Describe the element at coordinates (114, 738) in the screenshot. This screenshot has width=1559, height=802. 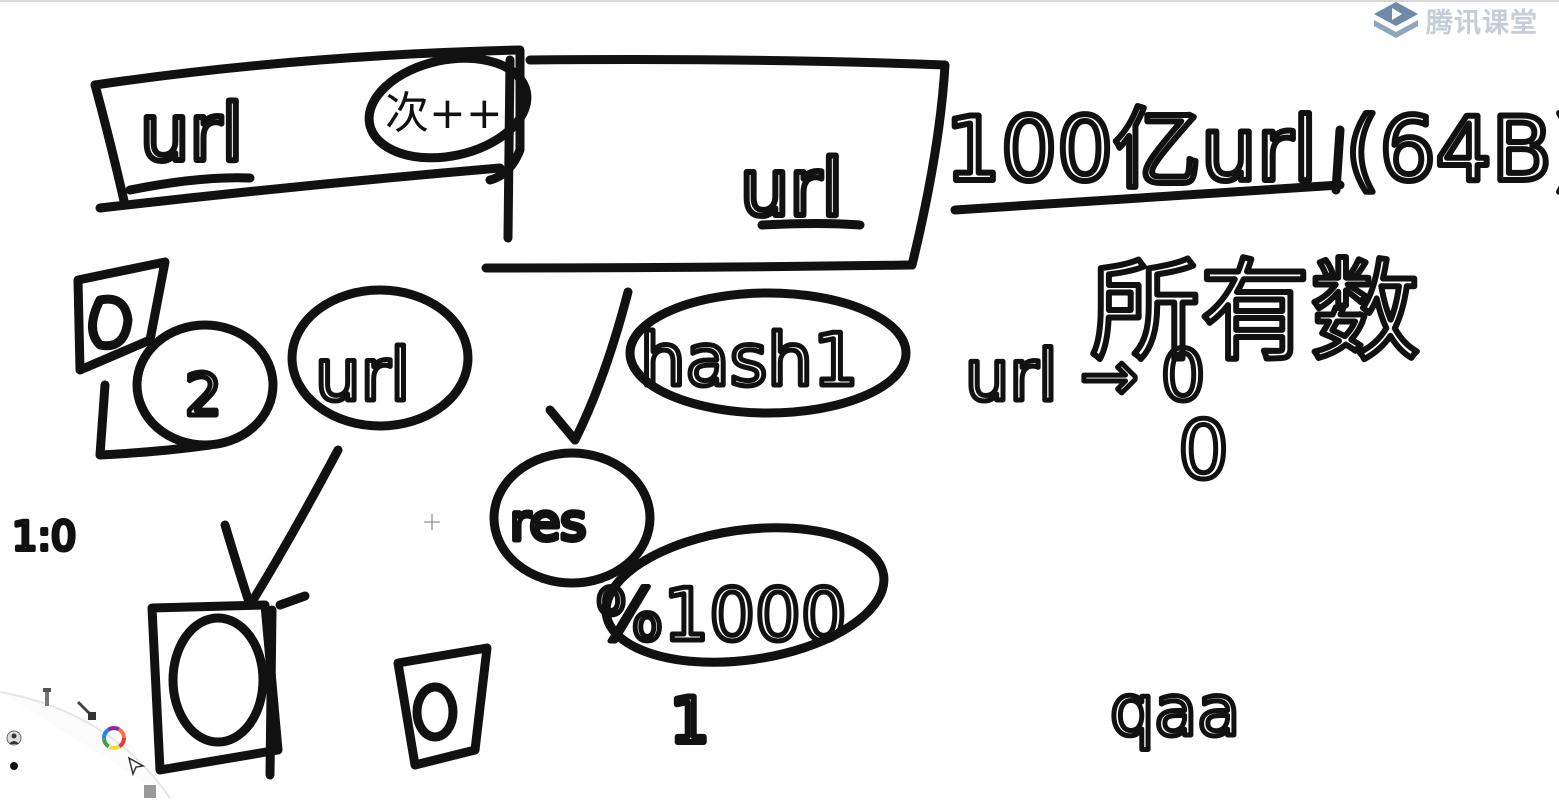
I see `color-wheel-icon` at that location.